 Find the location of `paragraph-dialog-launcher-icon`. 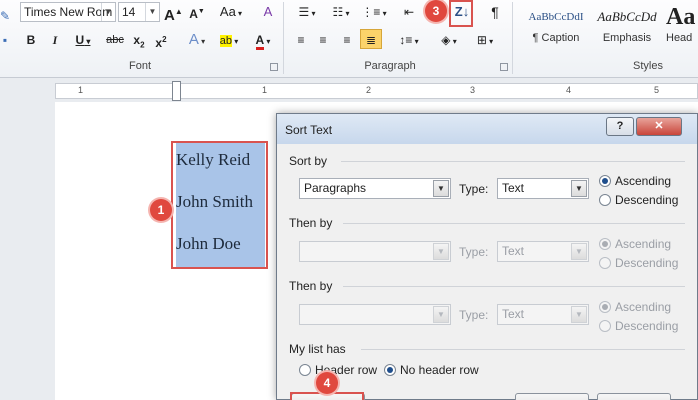

paragraph-dialog-launcher-icon is located at coordinates (504, 67).